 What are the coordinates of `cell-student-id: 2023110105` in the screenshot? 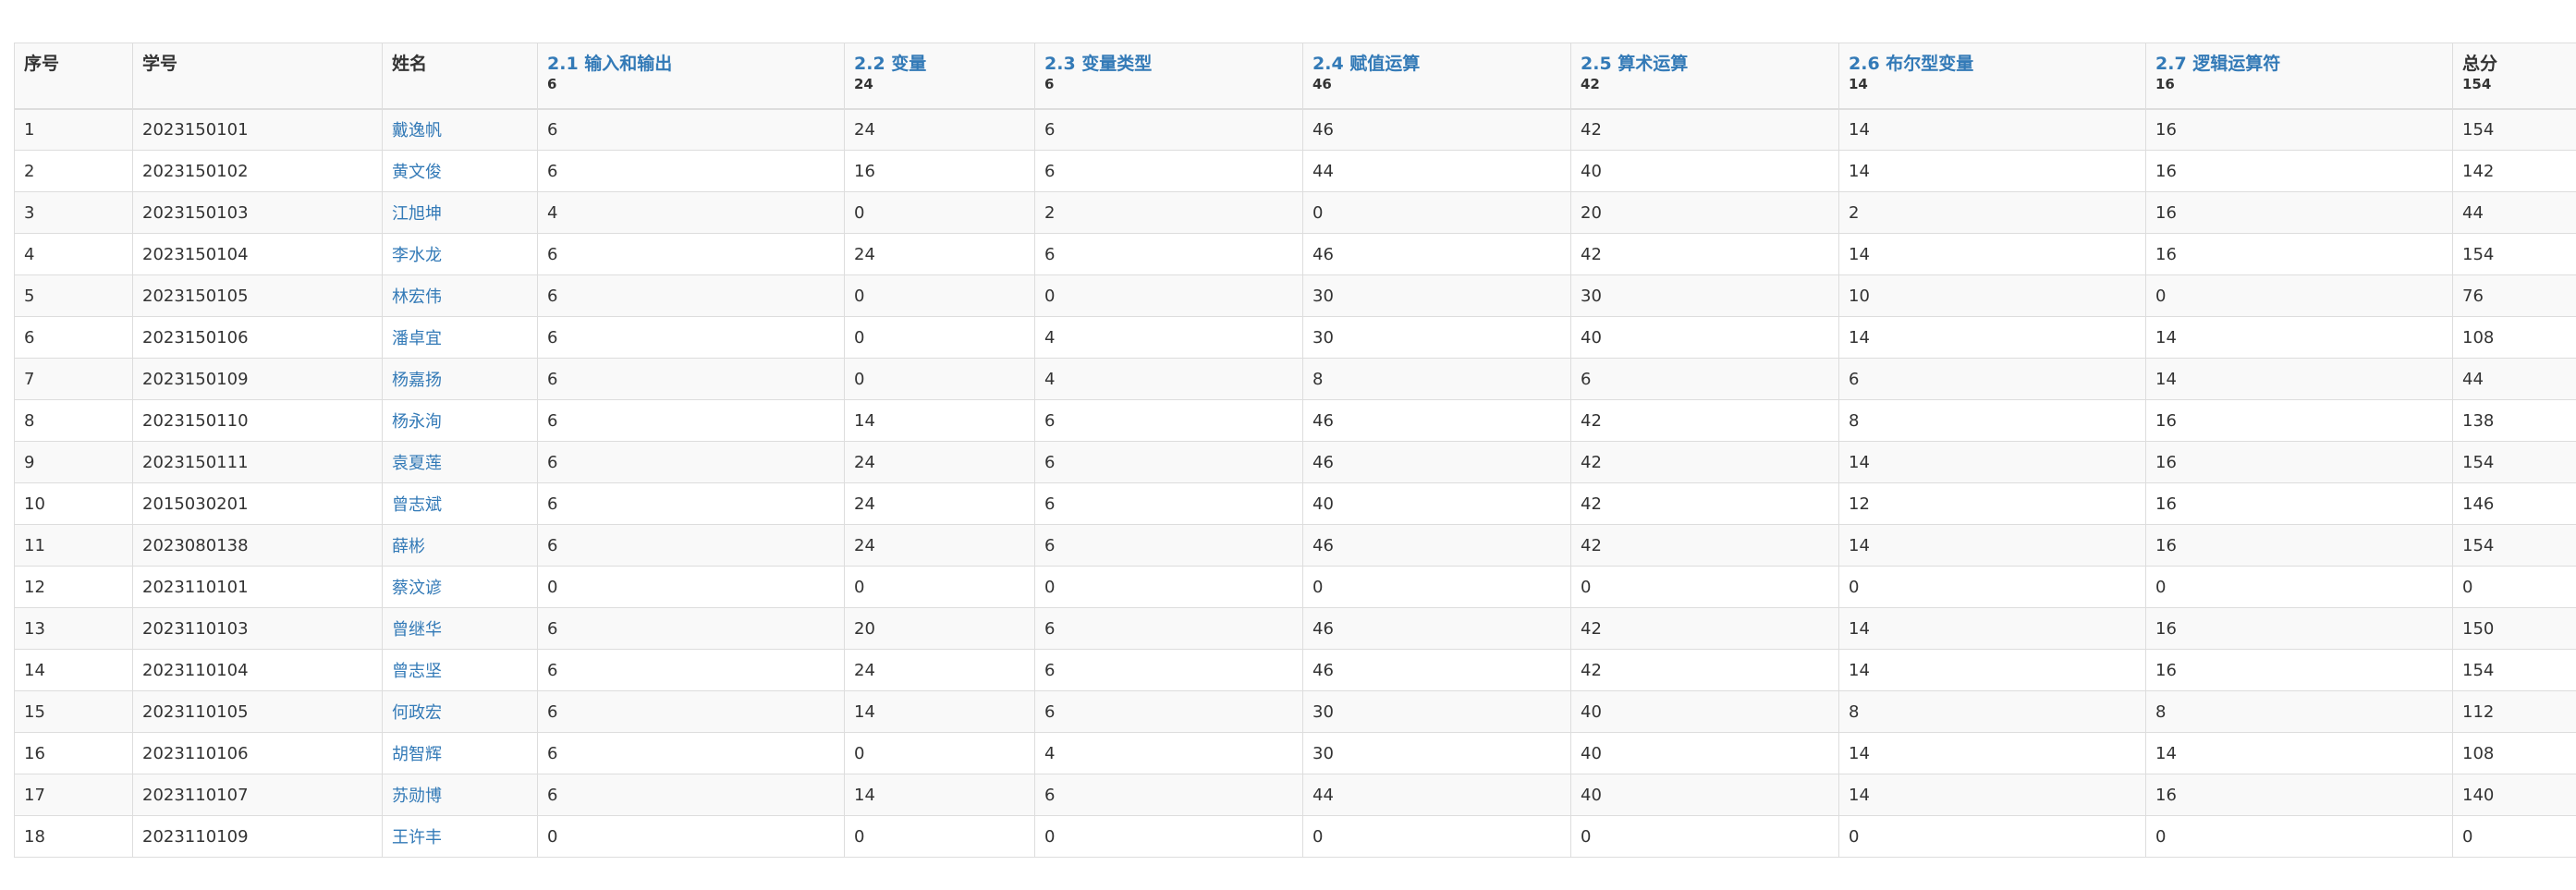 It's located at (257, 711).